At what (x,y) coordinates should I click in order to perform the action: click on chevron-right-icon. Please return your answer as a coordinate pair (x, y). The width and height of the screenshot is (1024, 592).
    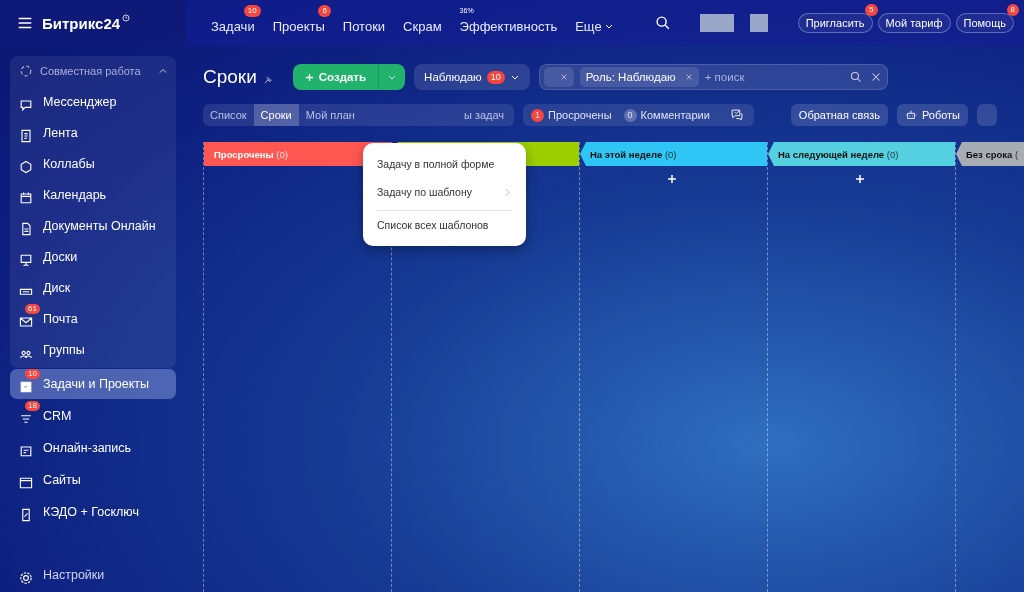
    Looking at the image, I should click on (507, 192).